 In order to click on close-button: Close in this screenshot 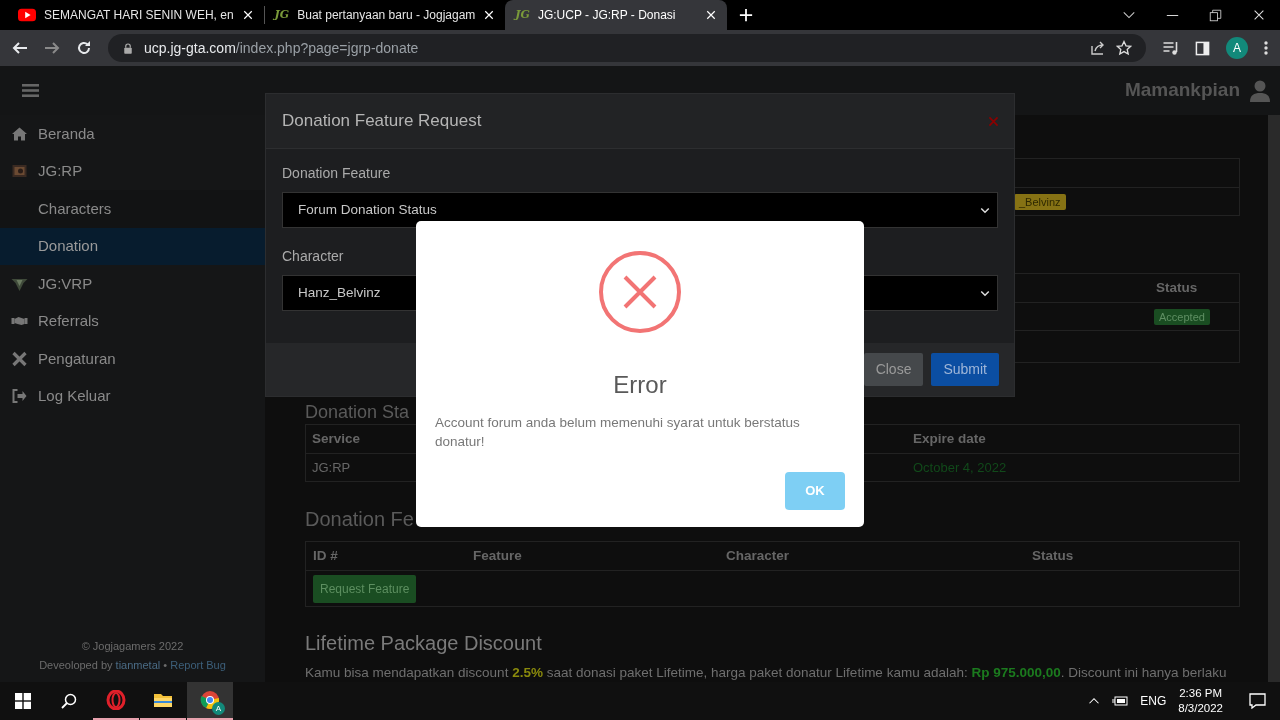, I will do `click(893, 370)`.